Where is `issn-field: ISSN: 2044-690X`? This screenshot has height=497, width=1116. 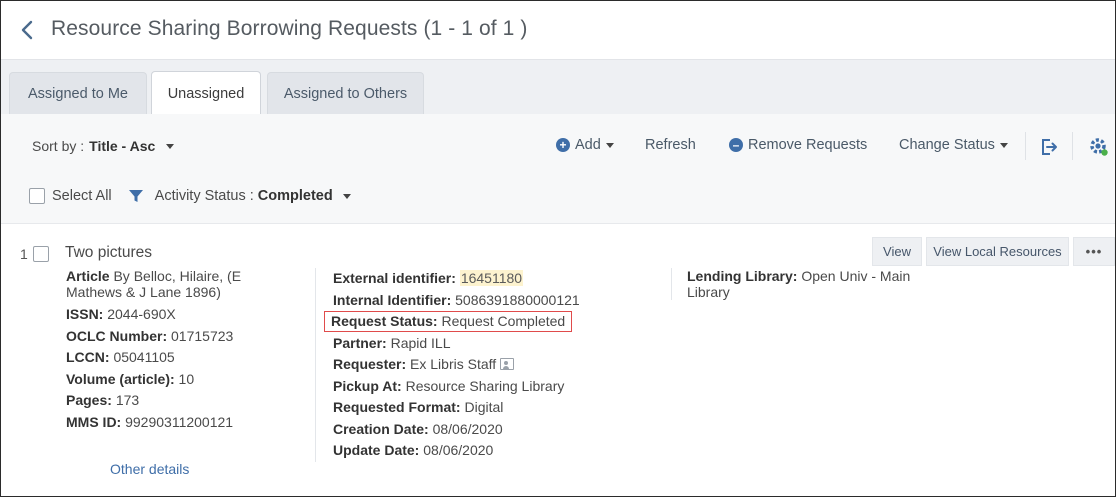 issn-field: ISSN: 2044-690X is located at coordinates (121, 314).